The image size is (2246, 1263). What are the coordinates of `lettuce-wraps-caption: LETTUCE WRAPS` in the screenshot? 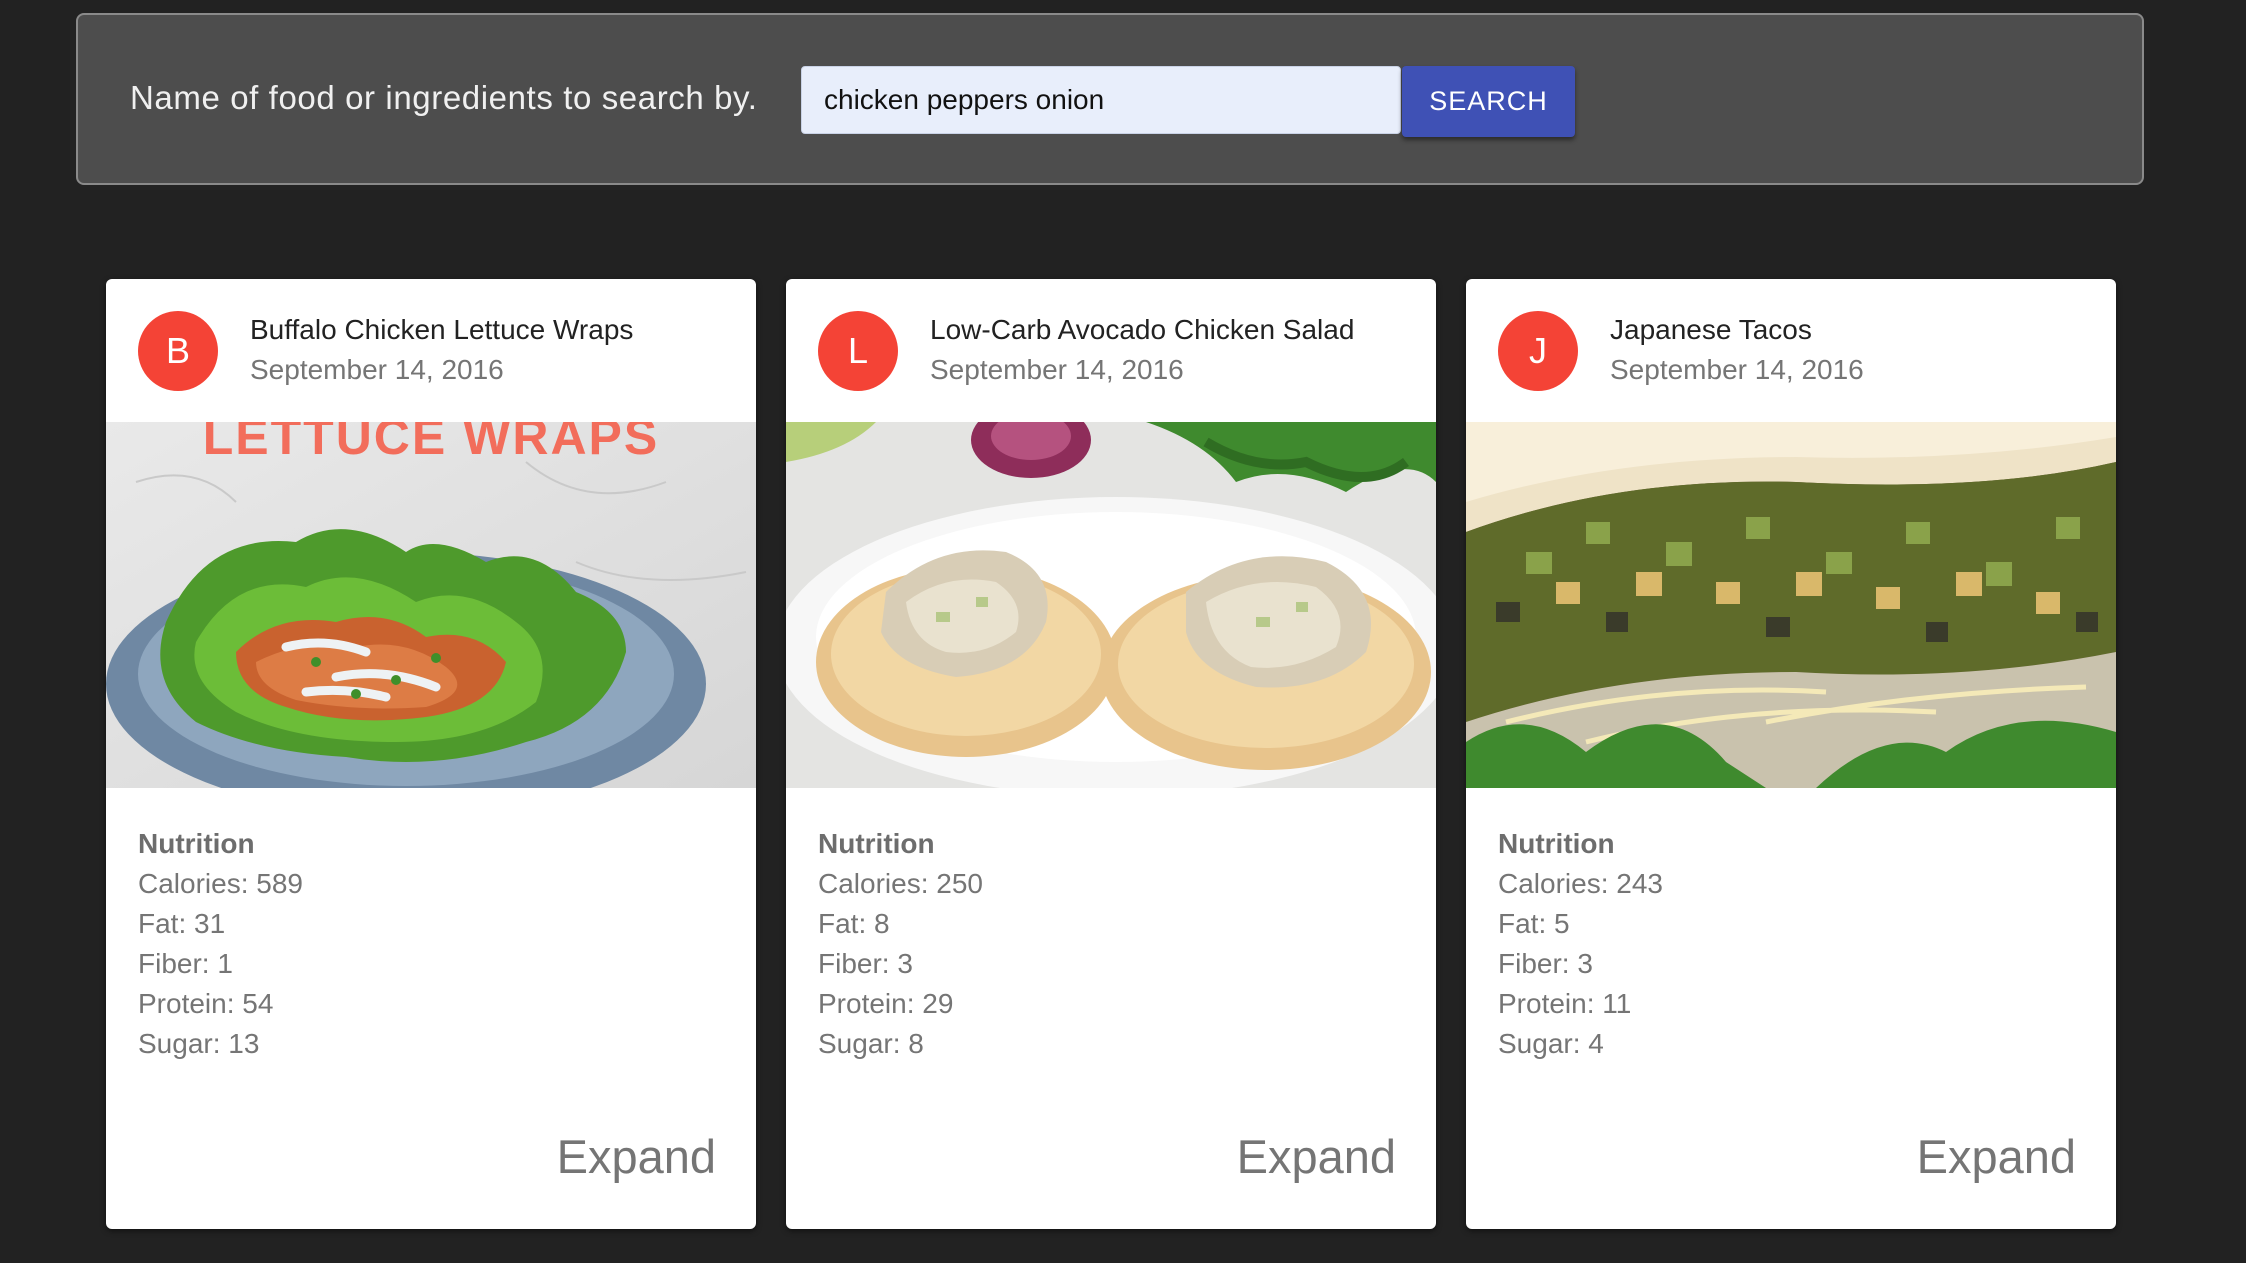 It's located at (431, 443).